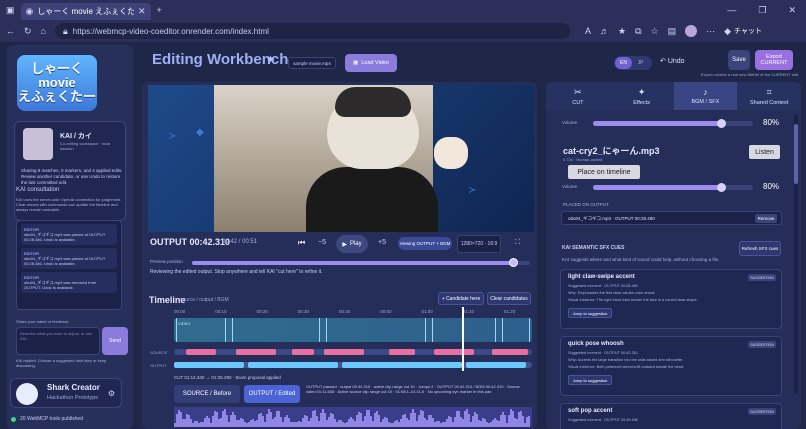  Describe the element at coordinates (588, 31) in the screenshot. I see `translate-icon: A` at that location.